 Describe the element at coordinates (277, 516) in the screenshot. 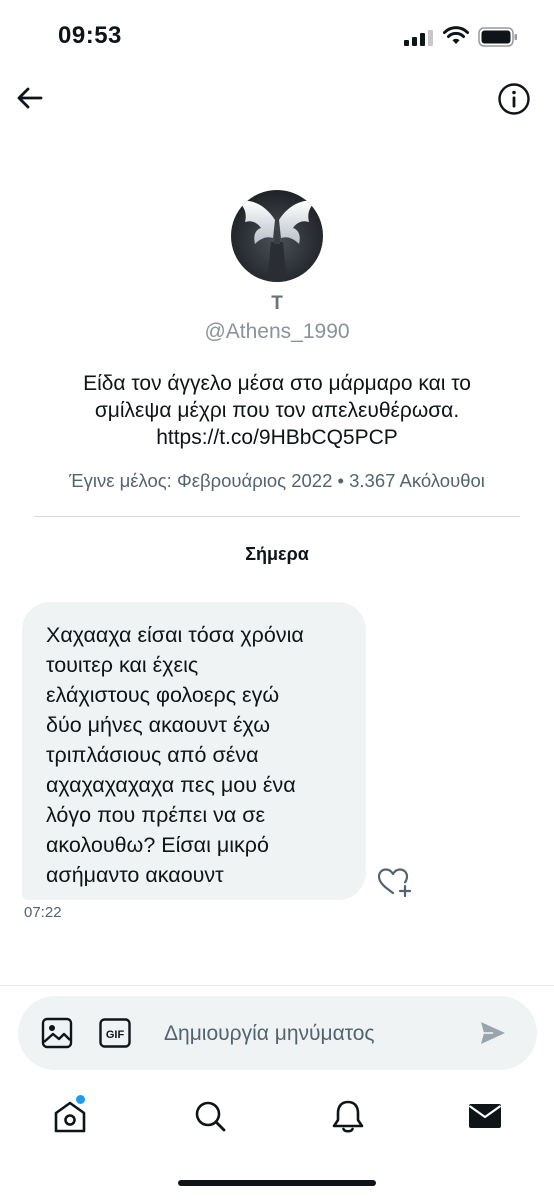

I see `divider` at that location.